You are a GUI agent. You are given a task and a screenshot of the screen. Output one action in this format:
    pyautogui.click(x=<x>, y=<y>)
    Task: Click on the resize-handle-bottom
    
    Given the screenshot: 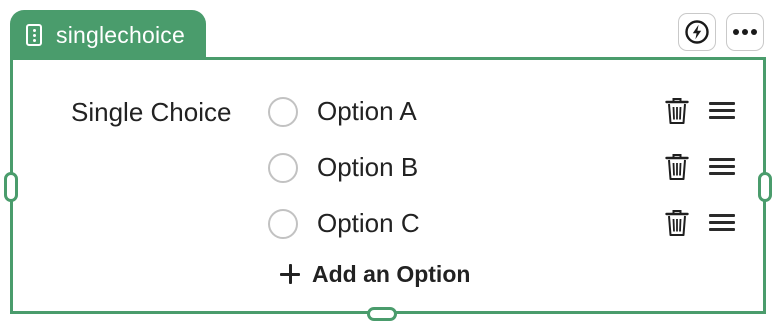 What is the action you would take?
    pyautogui.click(x=382, y=314)
    